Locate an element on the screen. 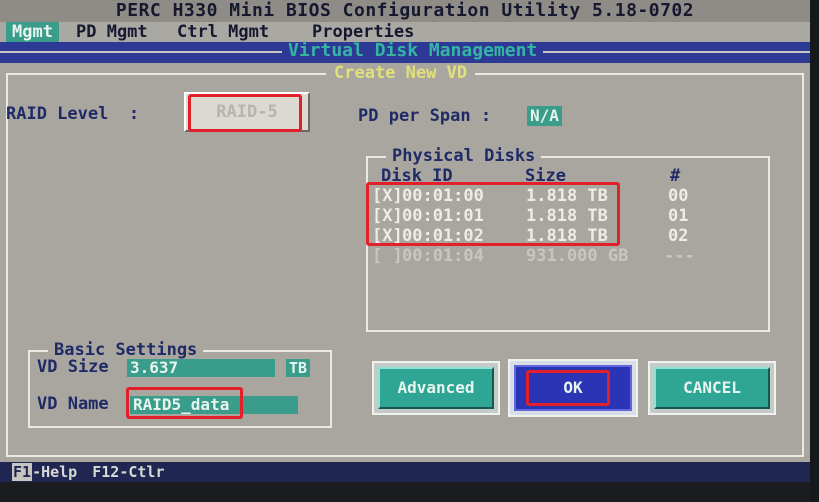 Image resolution: width=819 pixels, height=502 pixels. vd-name-label: VD Name is located at coordinates (73, 404).